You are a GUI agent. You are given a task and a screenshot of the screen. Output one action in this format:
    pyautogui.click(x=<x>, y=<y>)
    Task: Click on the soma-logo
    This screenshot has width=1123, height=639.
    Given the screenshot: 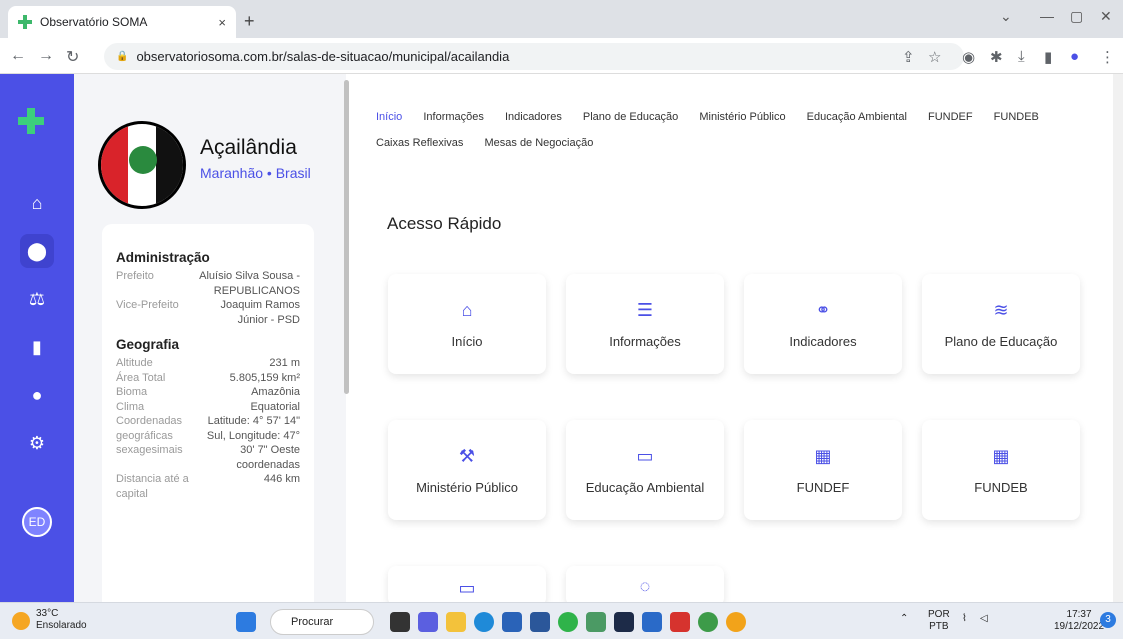 What is the action you would take?
    pyautogui.click(x=31, y=121)
    